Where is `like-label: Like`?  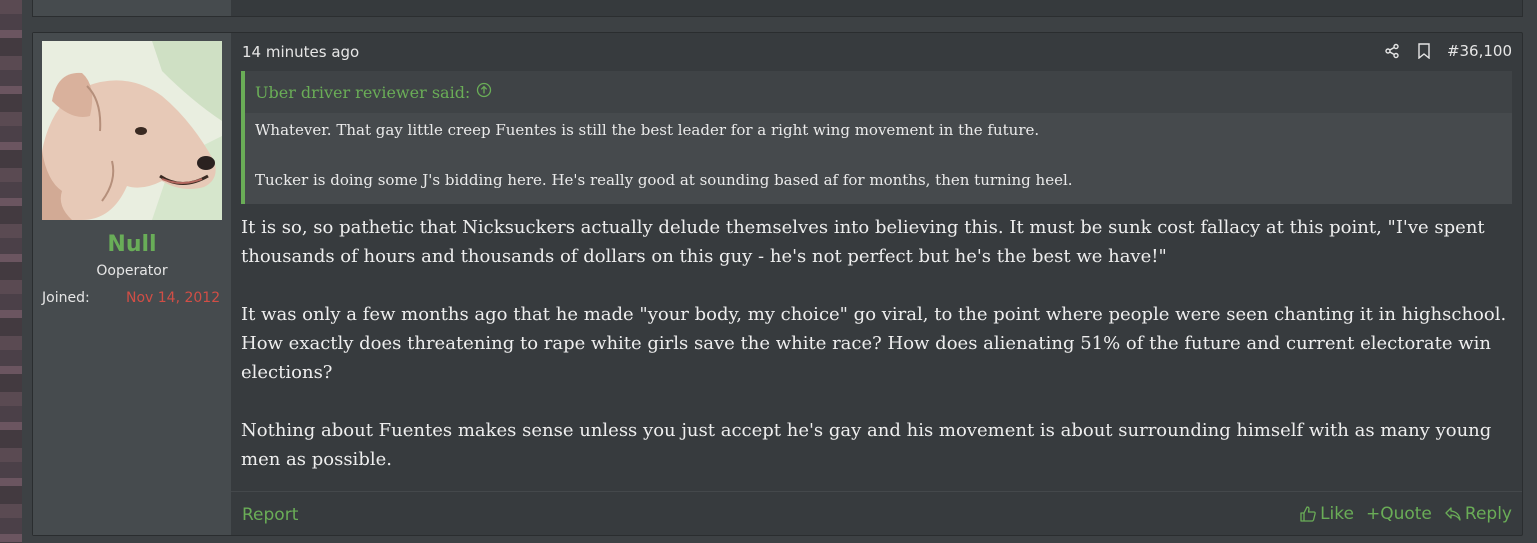 like-label: Like is located at coordinates (1337, 514).